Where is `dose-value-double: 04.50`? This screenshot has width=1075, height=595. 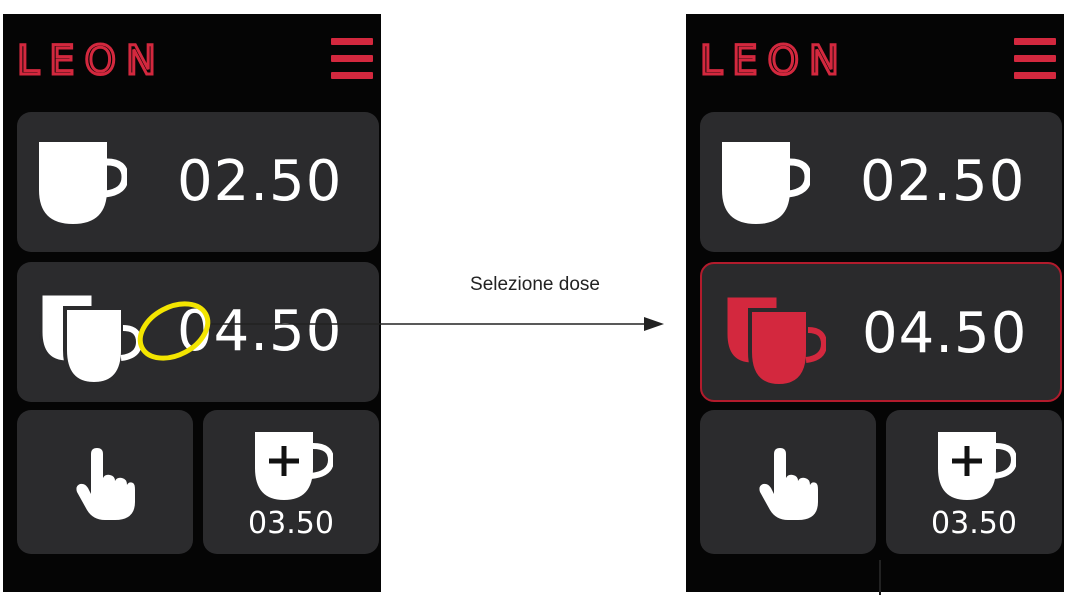 dose-value-double: 04.50 is located at coordinates (945, 333).